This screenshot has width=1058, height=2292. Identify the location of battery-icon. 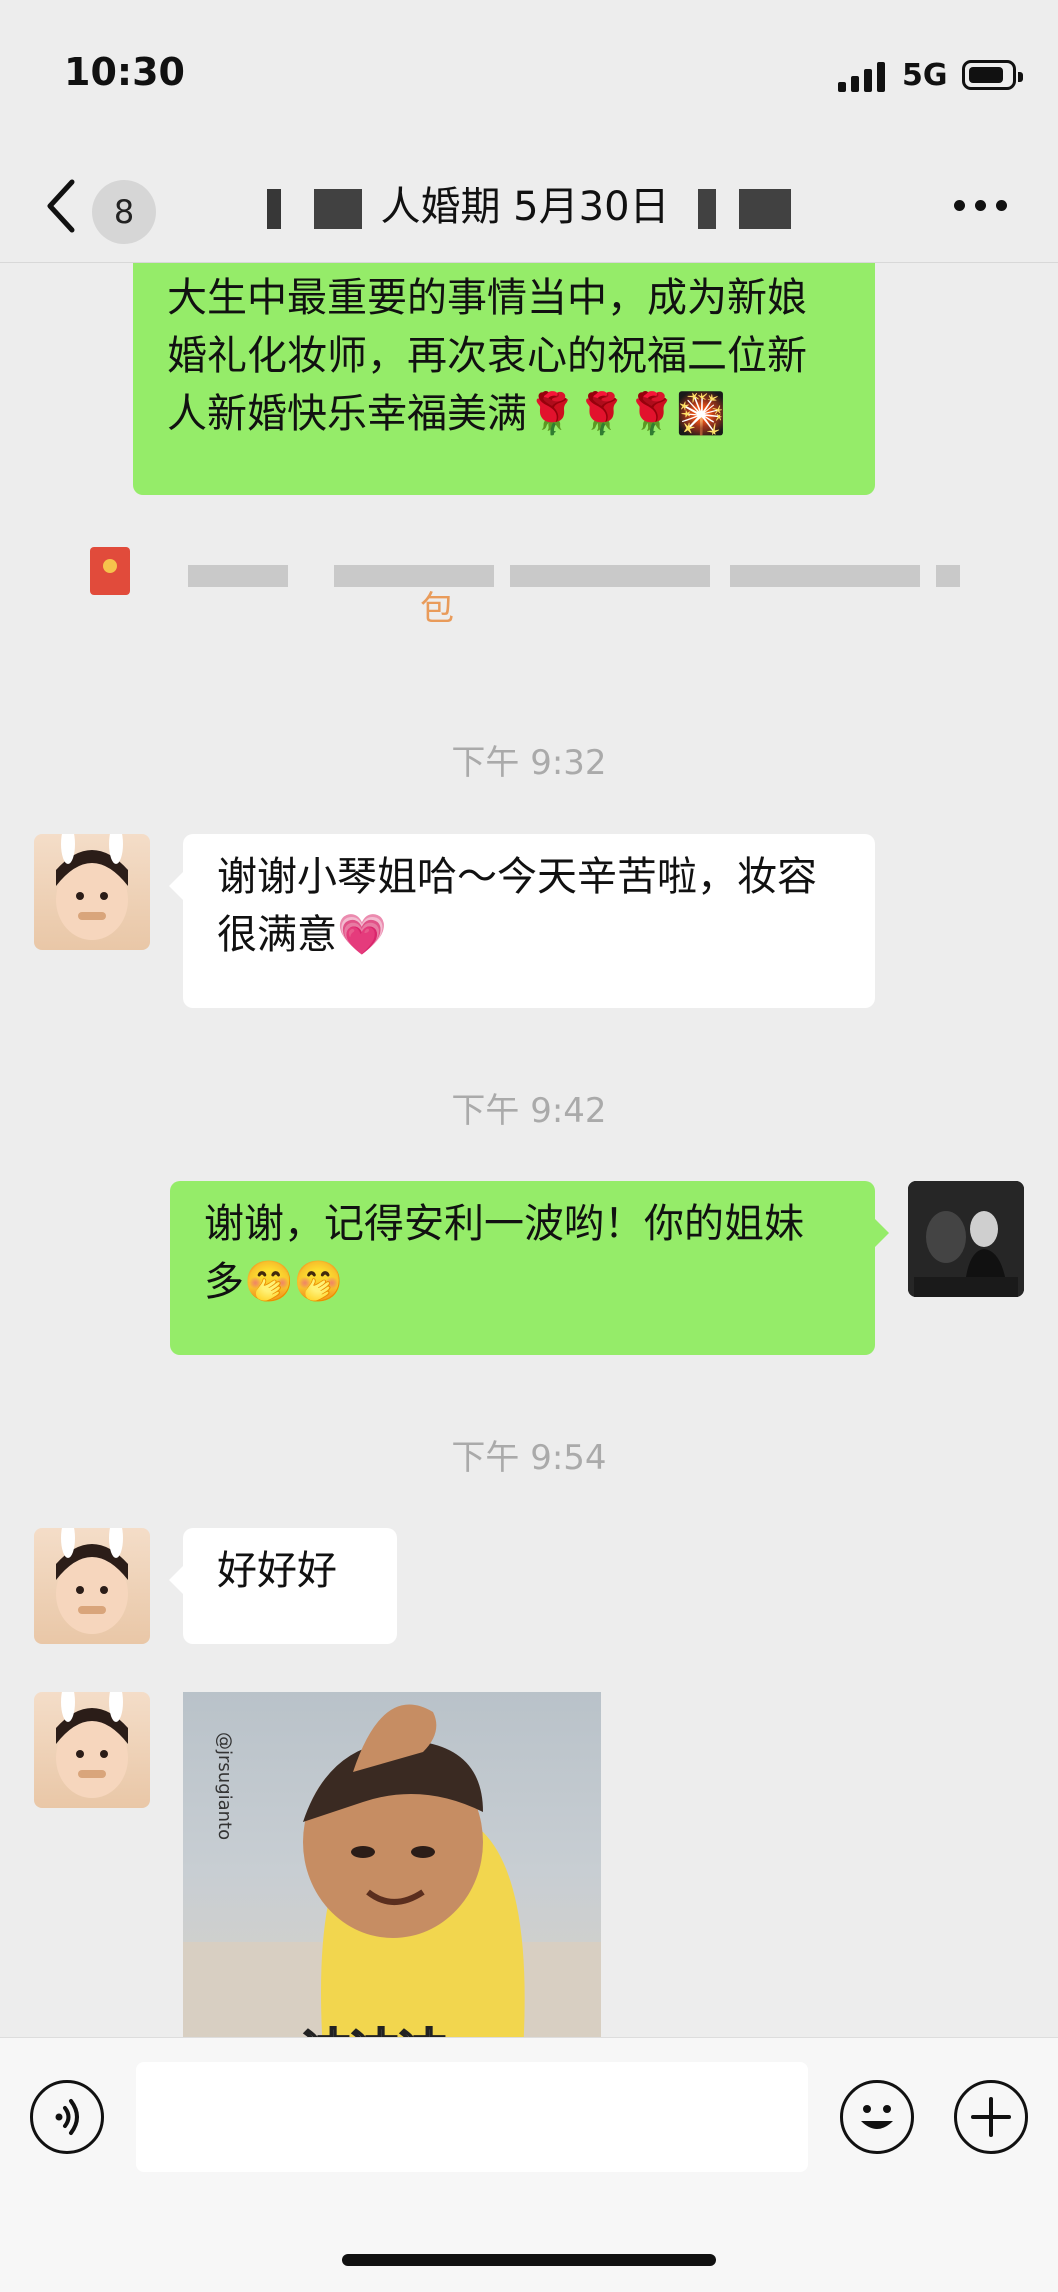
(992, 75).